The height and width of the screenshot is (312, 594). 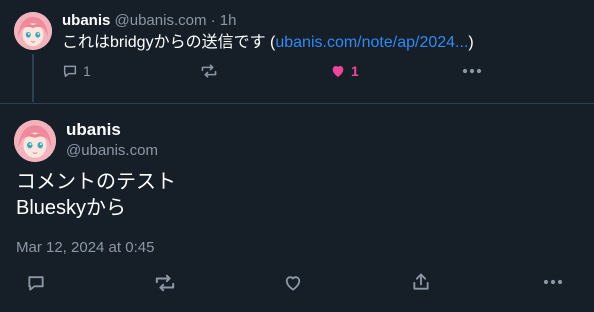 I want to click on main-like-button, so click(x=293, y=283).